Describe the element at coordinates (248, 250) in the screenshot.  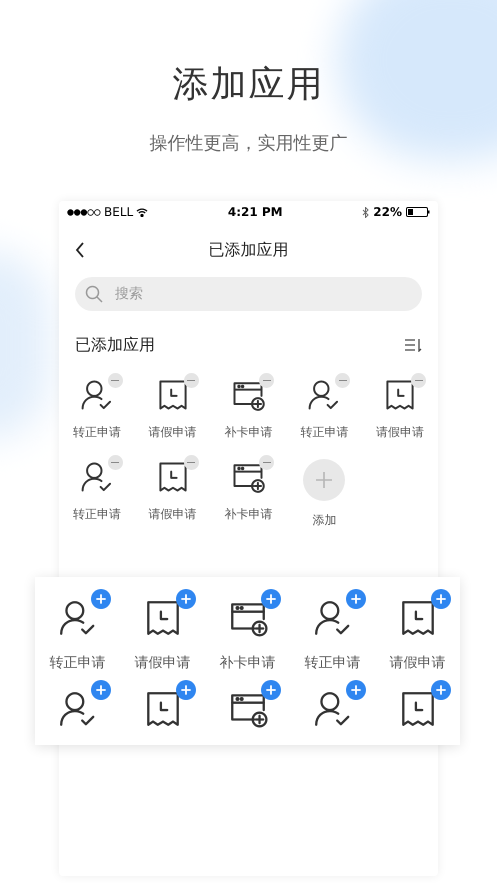
I see `nav-title: 已添加应用` at that location.